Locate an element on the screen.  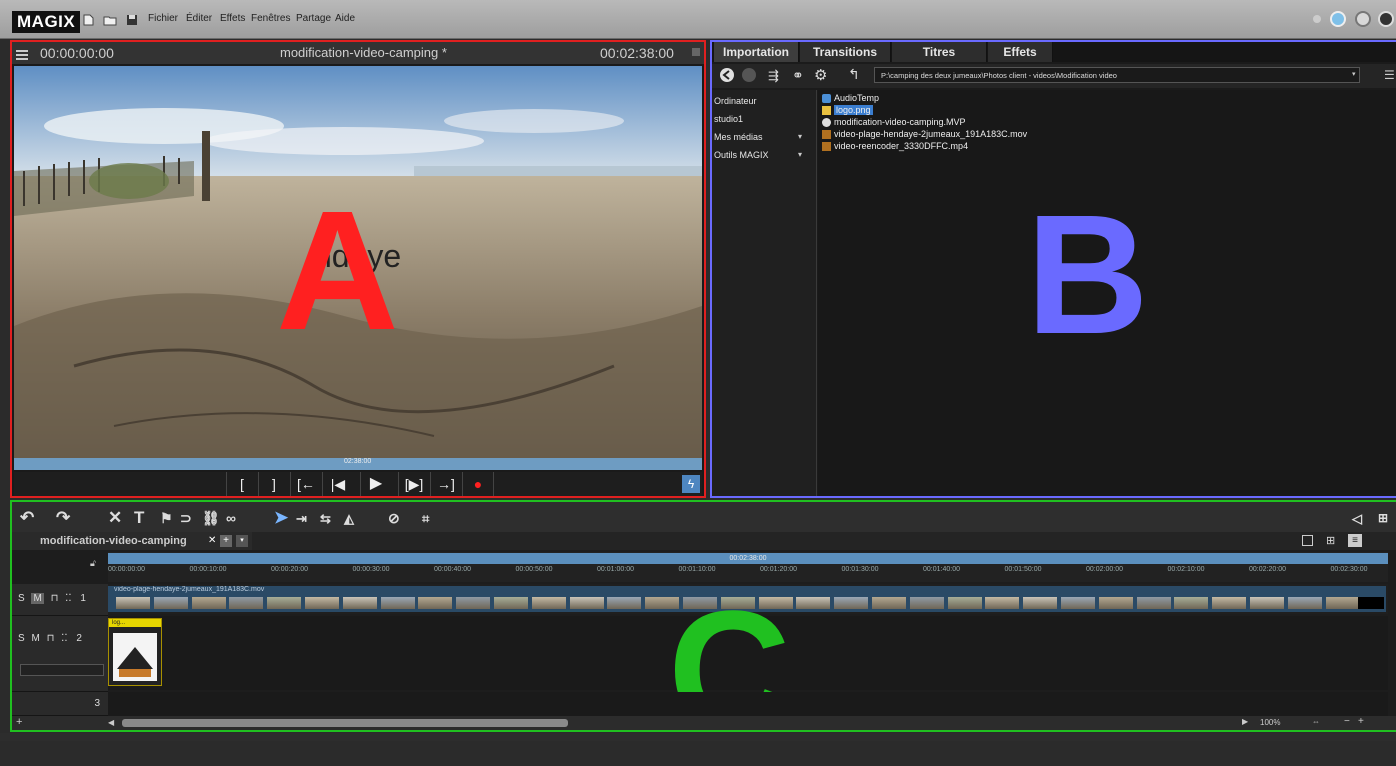
tab-importation: Importation is located at coordinates (756, 52).